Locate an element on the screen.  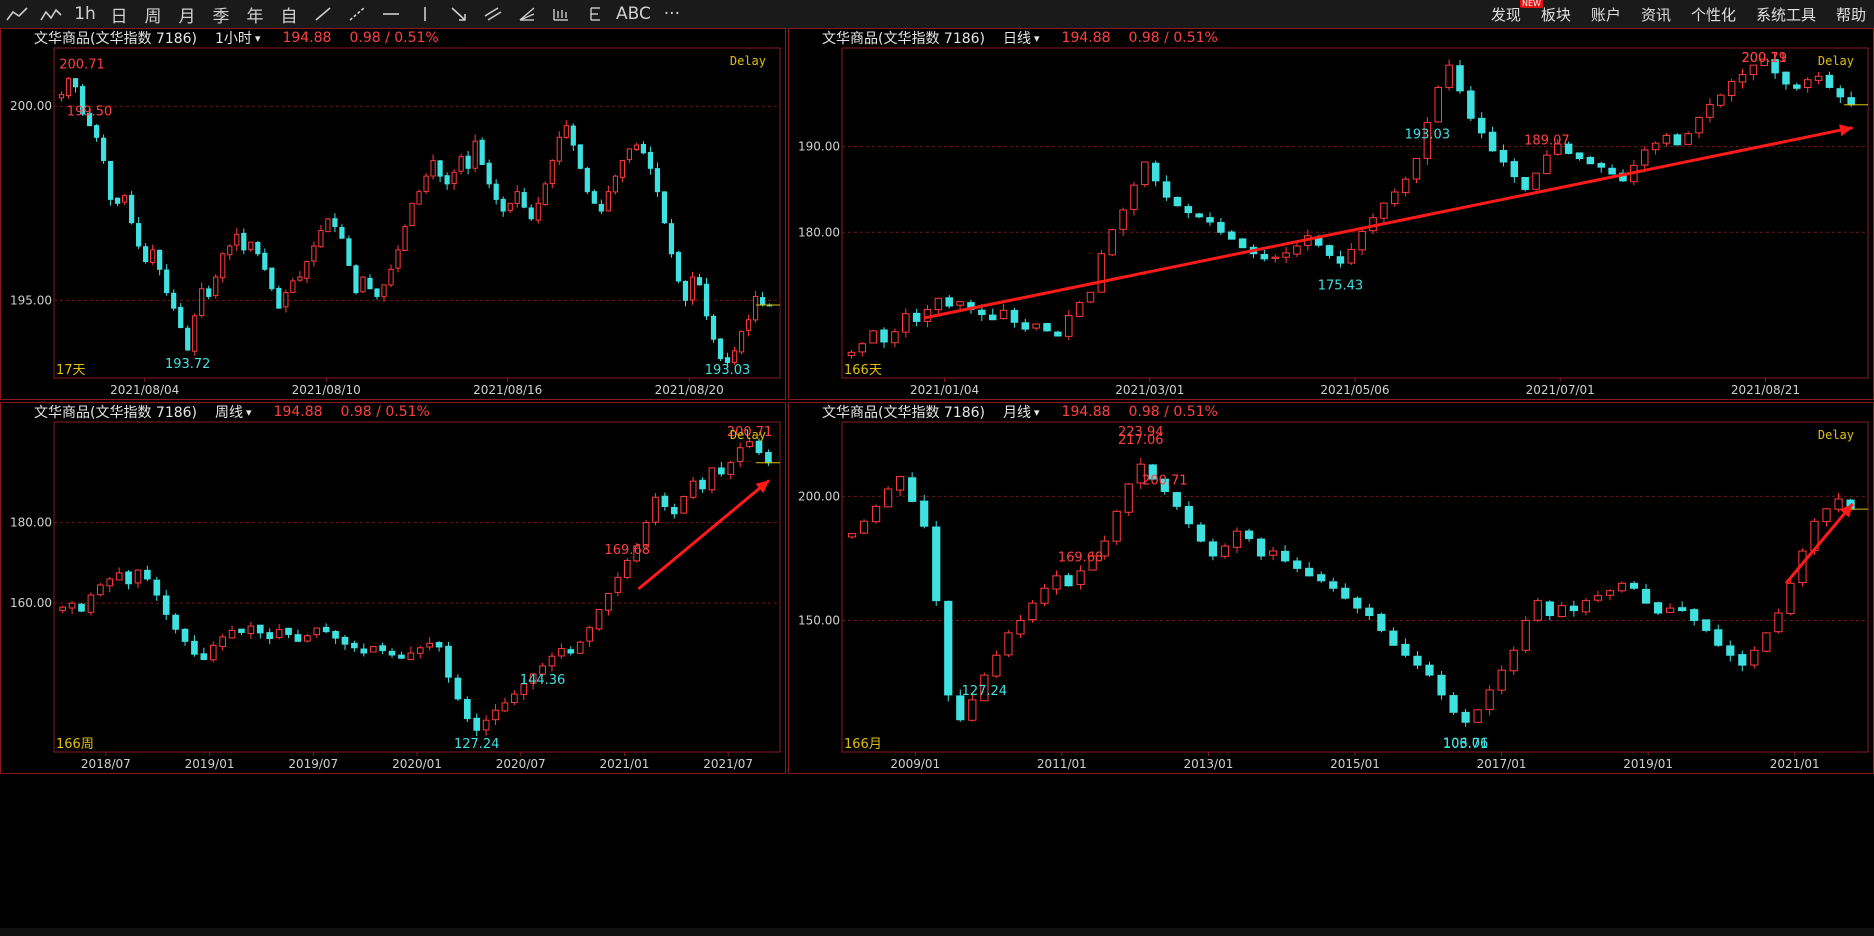
line-tool-button is located at coordinates (17, 14).